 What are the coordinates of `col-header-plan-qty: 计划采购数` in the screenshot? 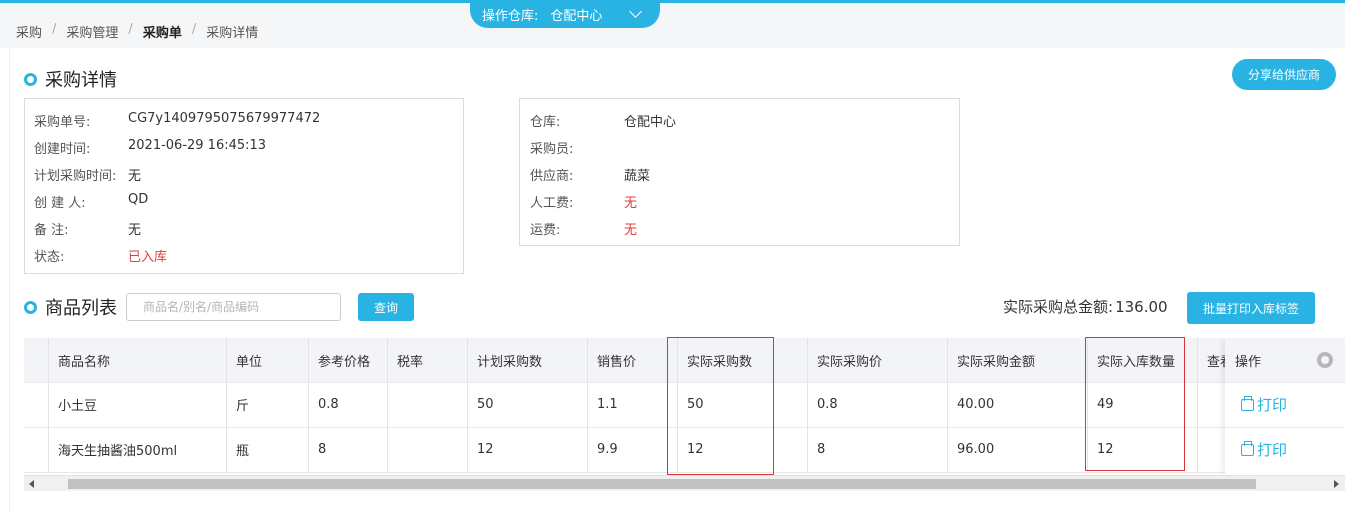 It's located at (510, 362).